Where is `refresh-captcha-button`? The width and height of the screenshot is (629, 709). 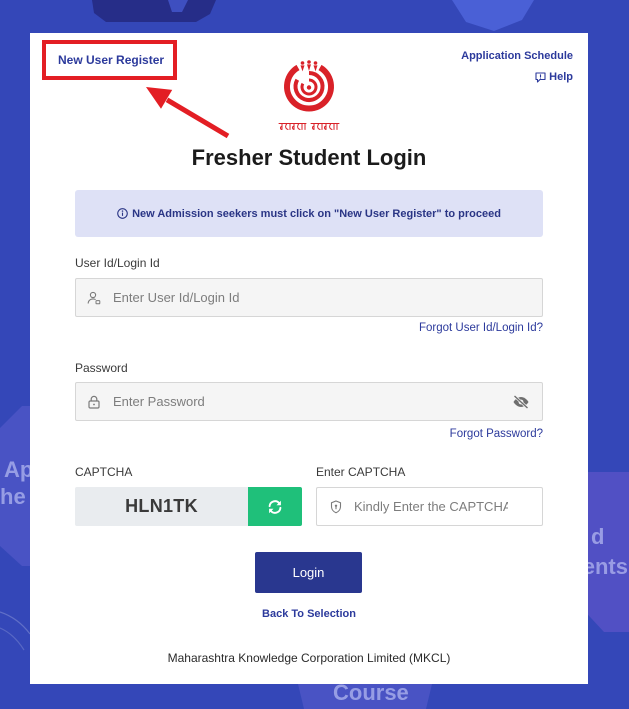
refresh-captcha-button is located at coordinates (275, 506).